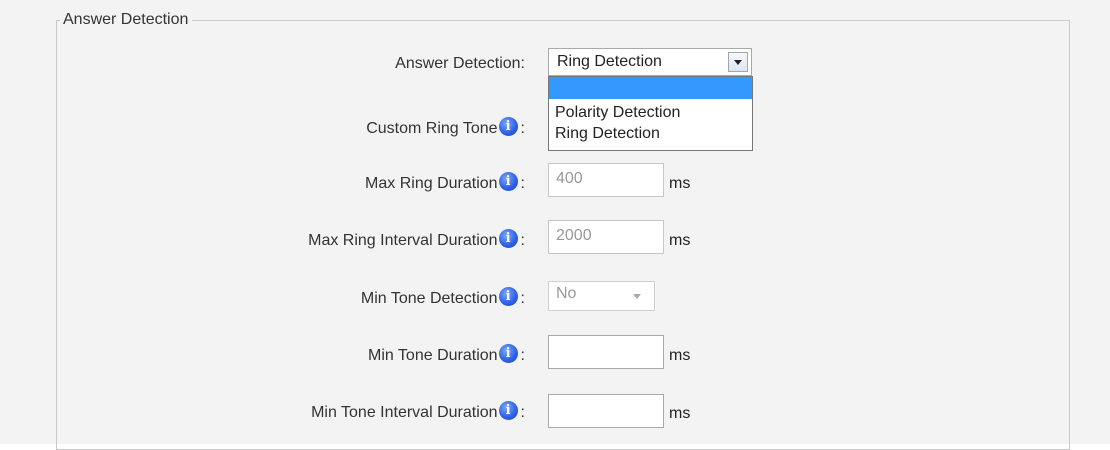 This screenshot has height=450, width=1110. I want to click on answer-detection-label-text: Answer Detection:, so click(460, 63).